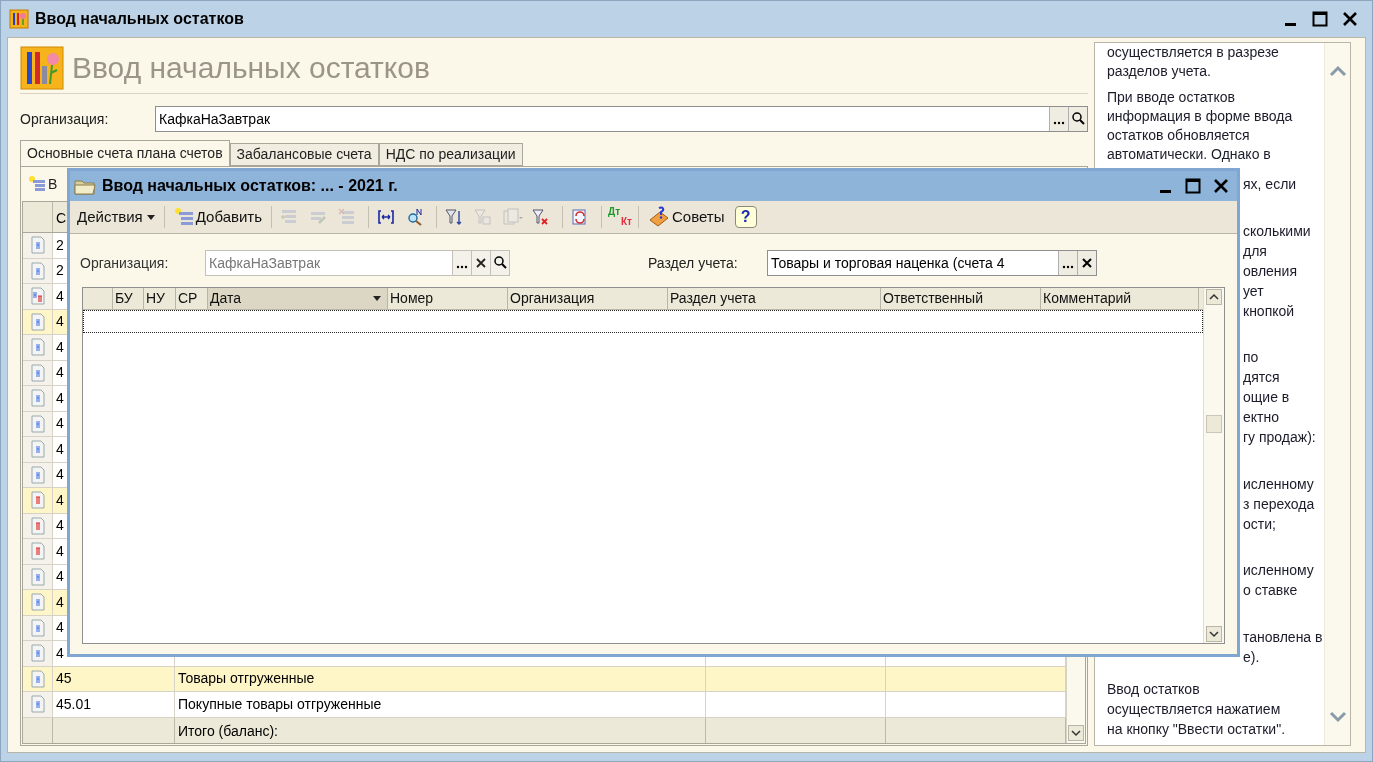  Describe the element at coordinates (1261, 378) in the screenshot. I see `help-text: дятся` at that location.